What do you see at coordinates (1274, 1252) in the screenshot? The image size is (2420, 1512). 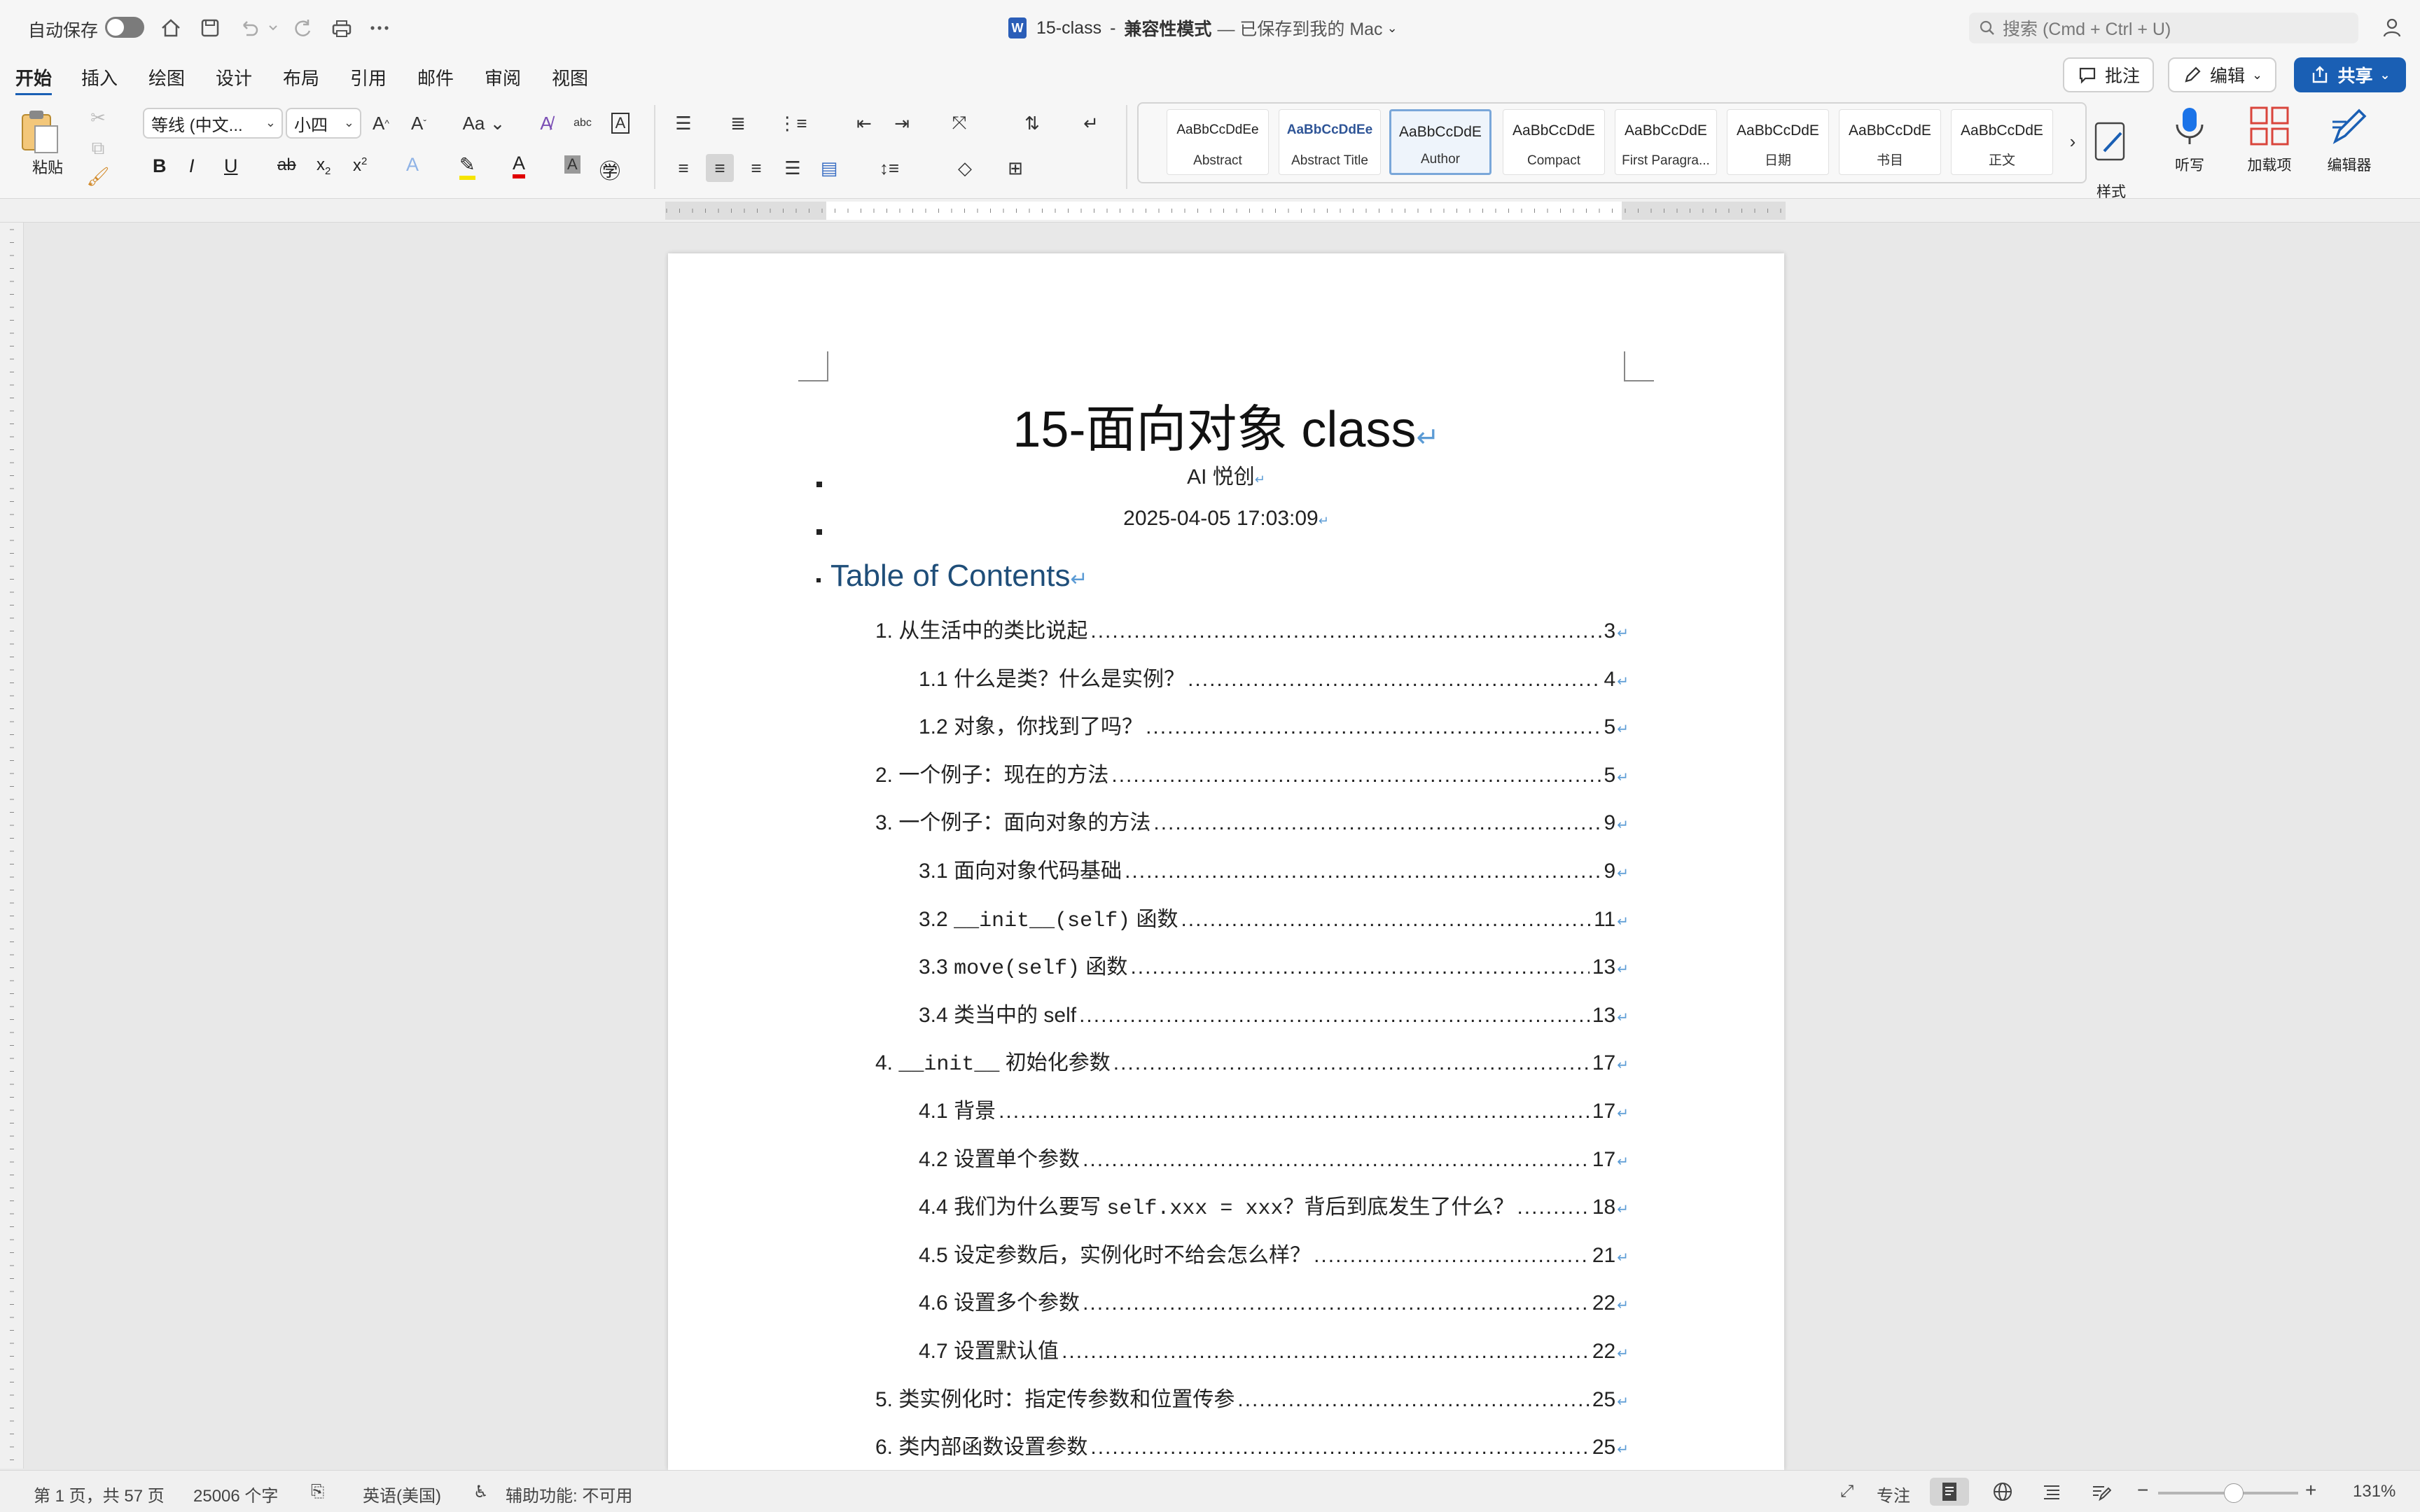 I see `toc-entry: 4.5 设定参数后，实例化时不给会怎么样？ 21↵` at bounding box center [1274, 1252].